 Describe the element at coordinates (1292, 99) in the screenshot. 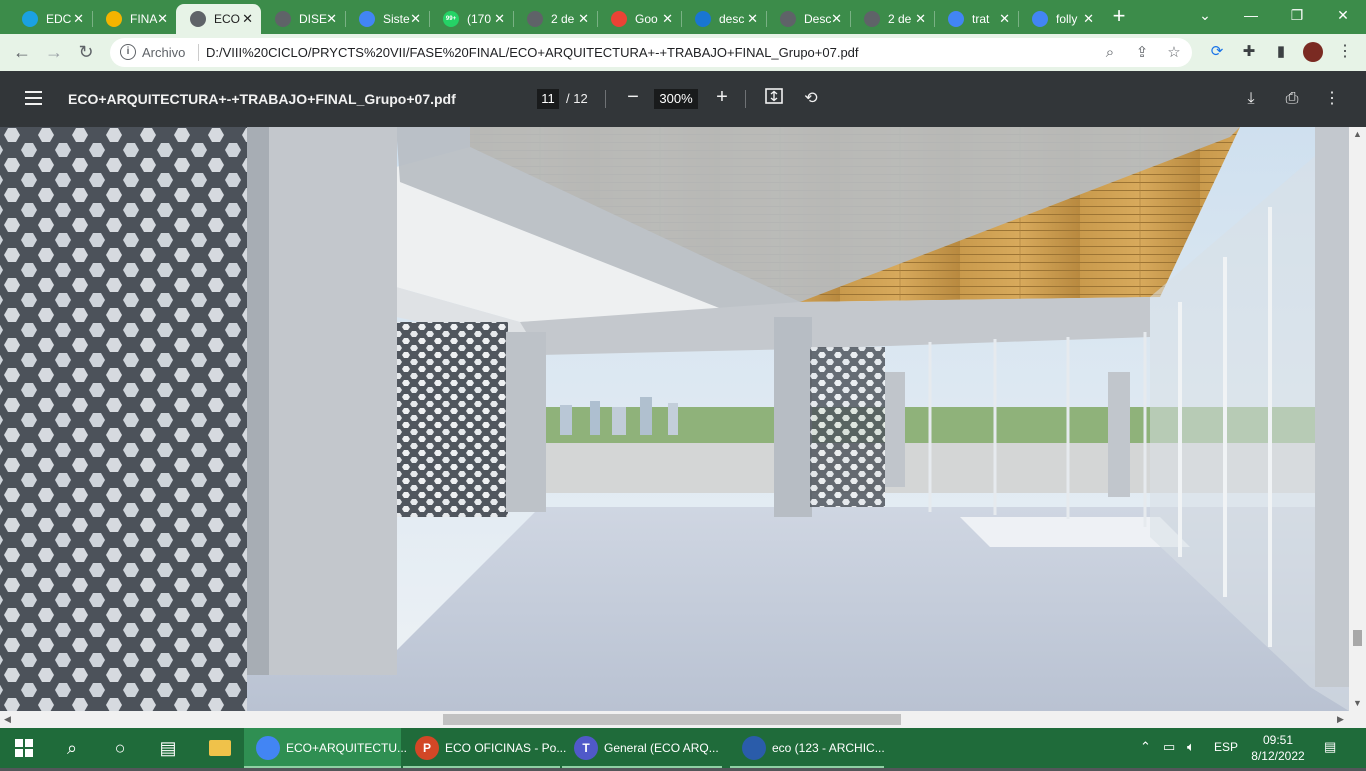

I see `print-icon: ⎙` at that location.